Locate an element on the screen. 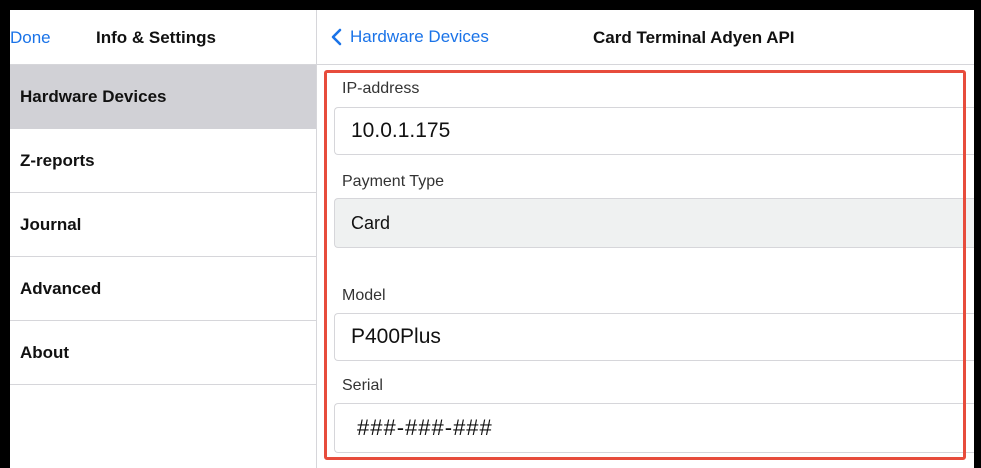 Image resolution: width=981 pixels, height=468 pixels. menu-item-advanced: Advanced is located at coordinates (163, 289).